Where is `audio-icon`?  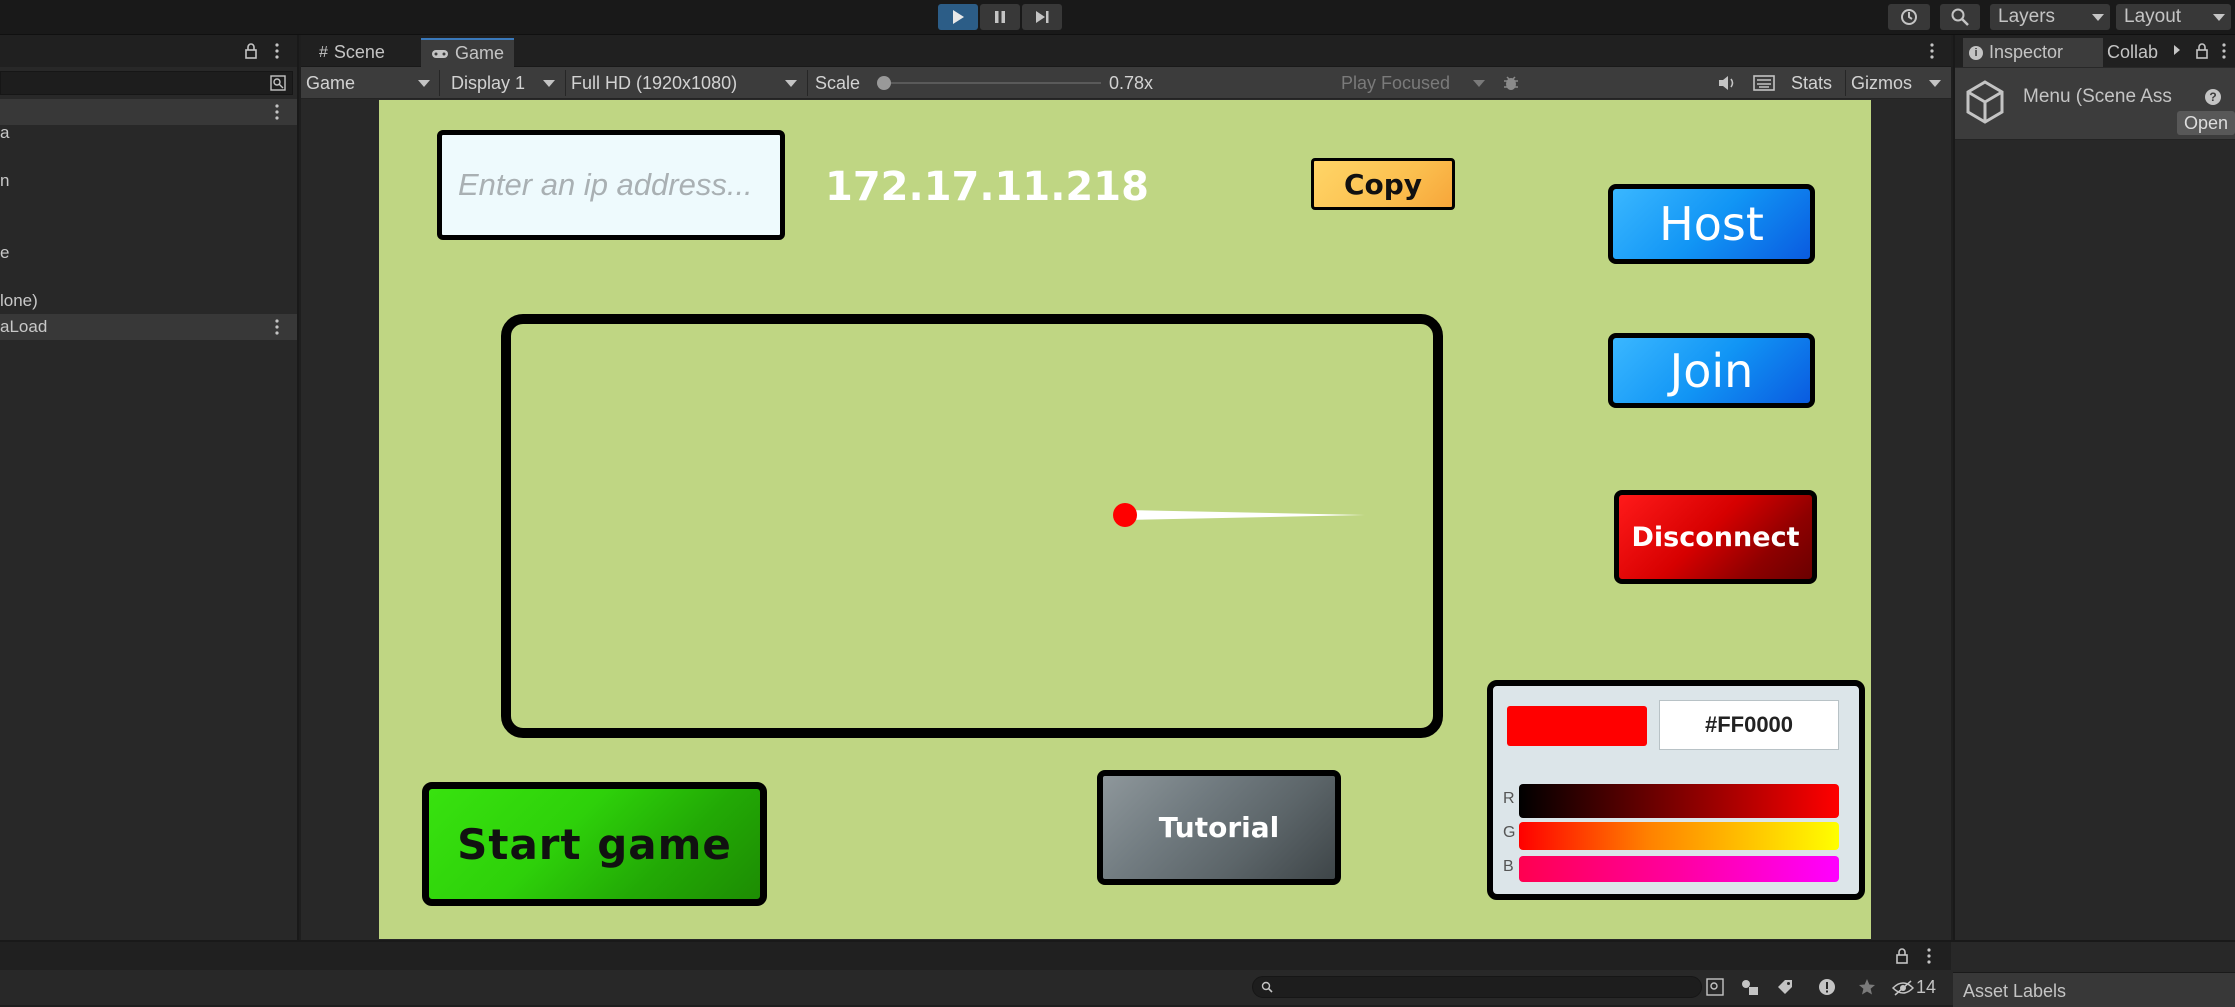
audio-icon is located at coordinates (1727, 83).